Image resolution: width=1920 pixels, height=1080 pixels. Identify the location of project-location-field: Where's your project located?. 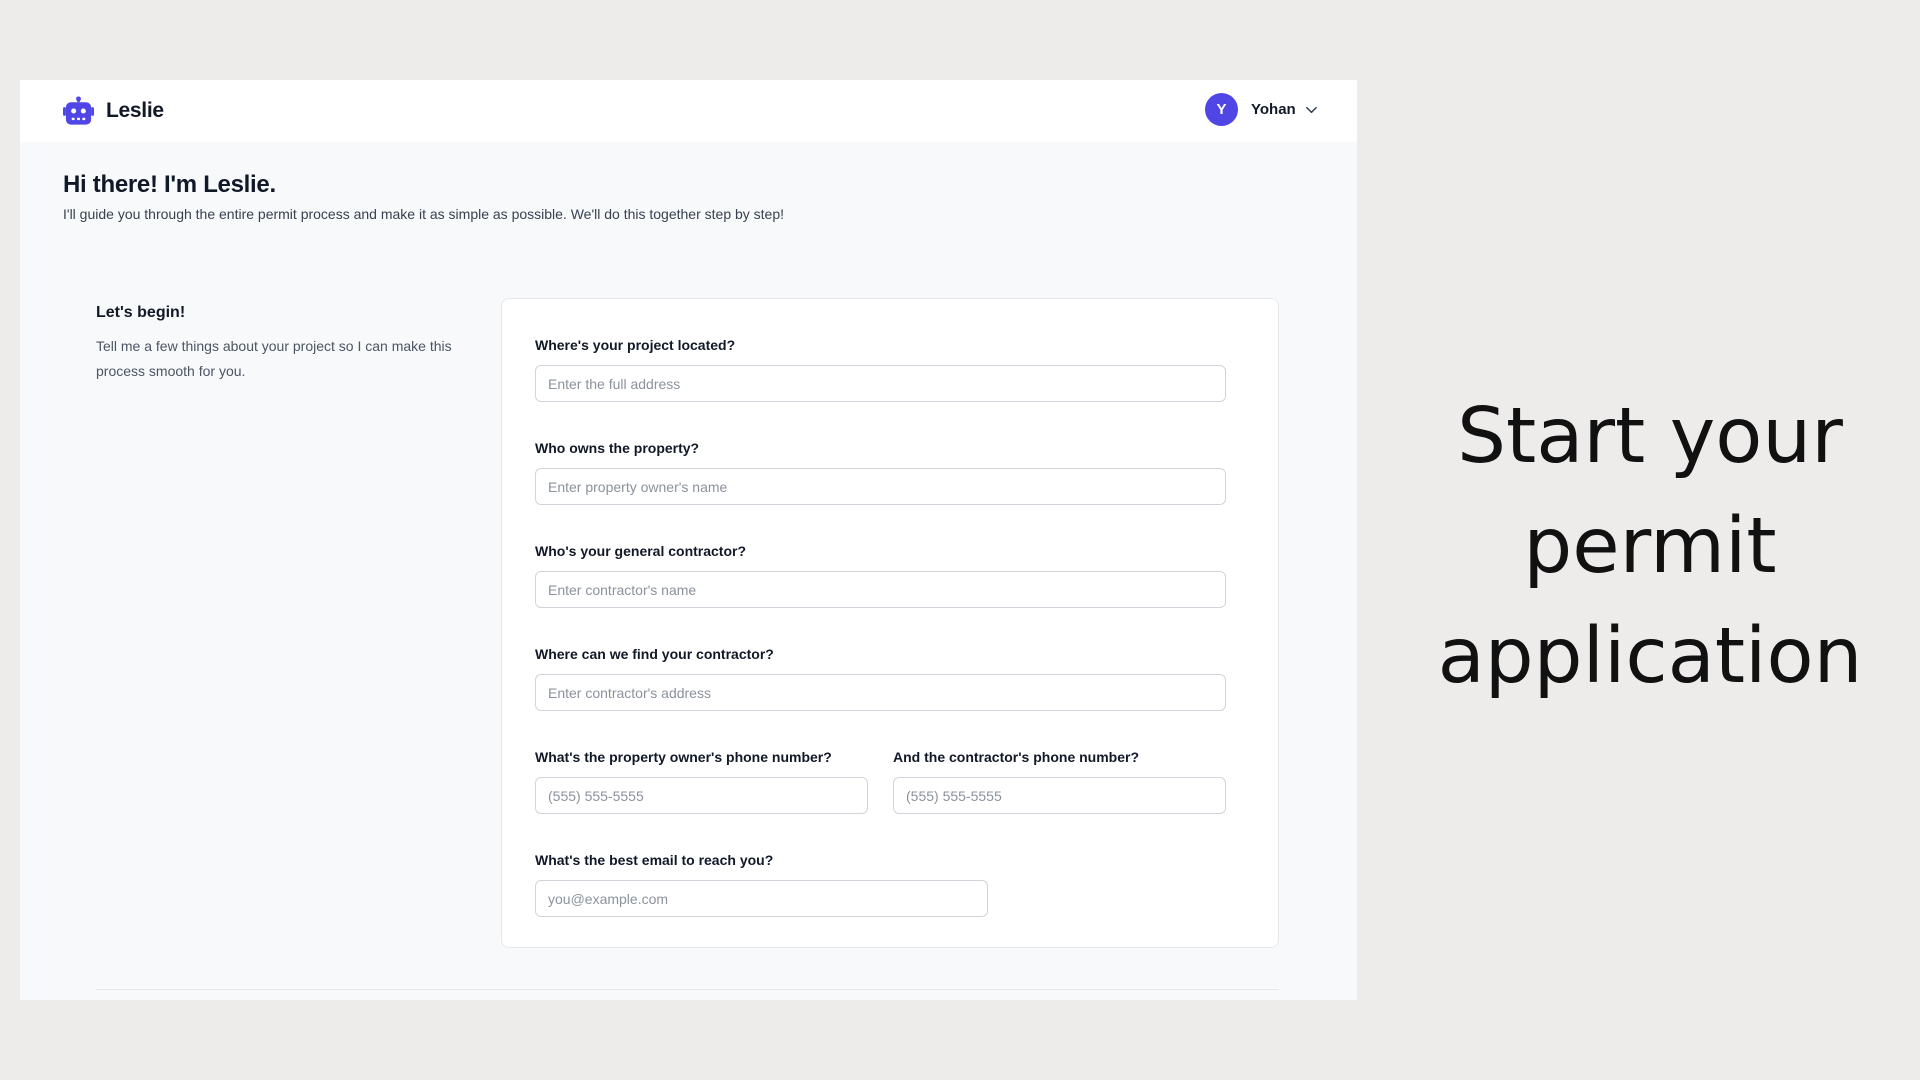
(880, 369).